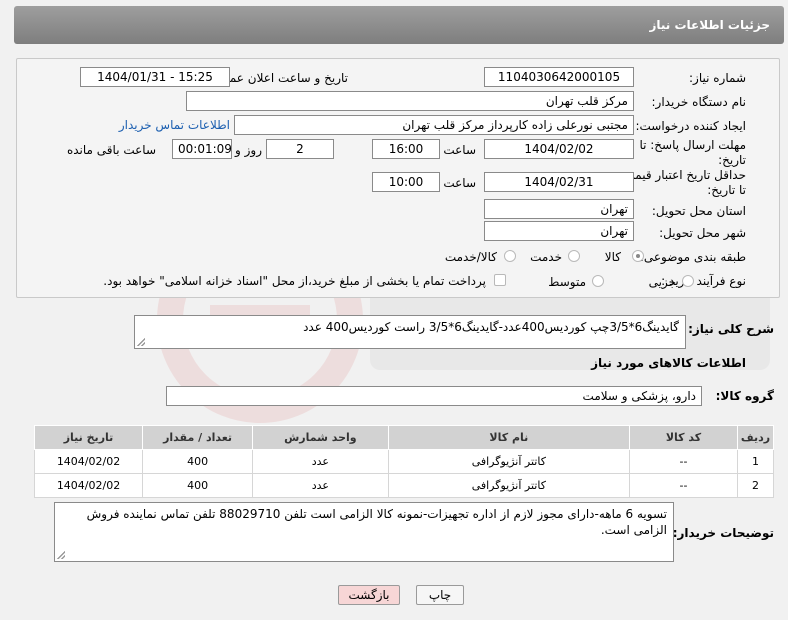  I want to click on table-row: 2 -- کاتتر آنژیوگرافی عدد 400 1404/02/02, so click(403, 485).